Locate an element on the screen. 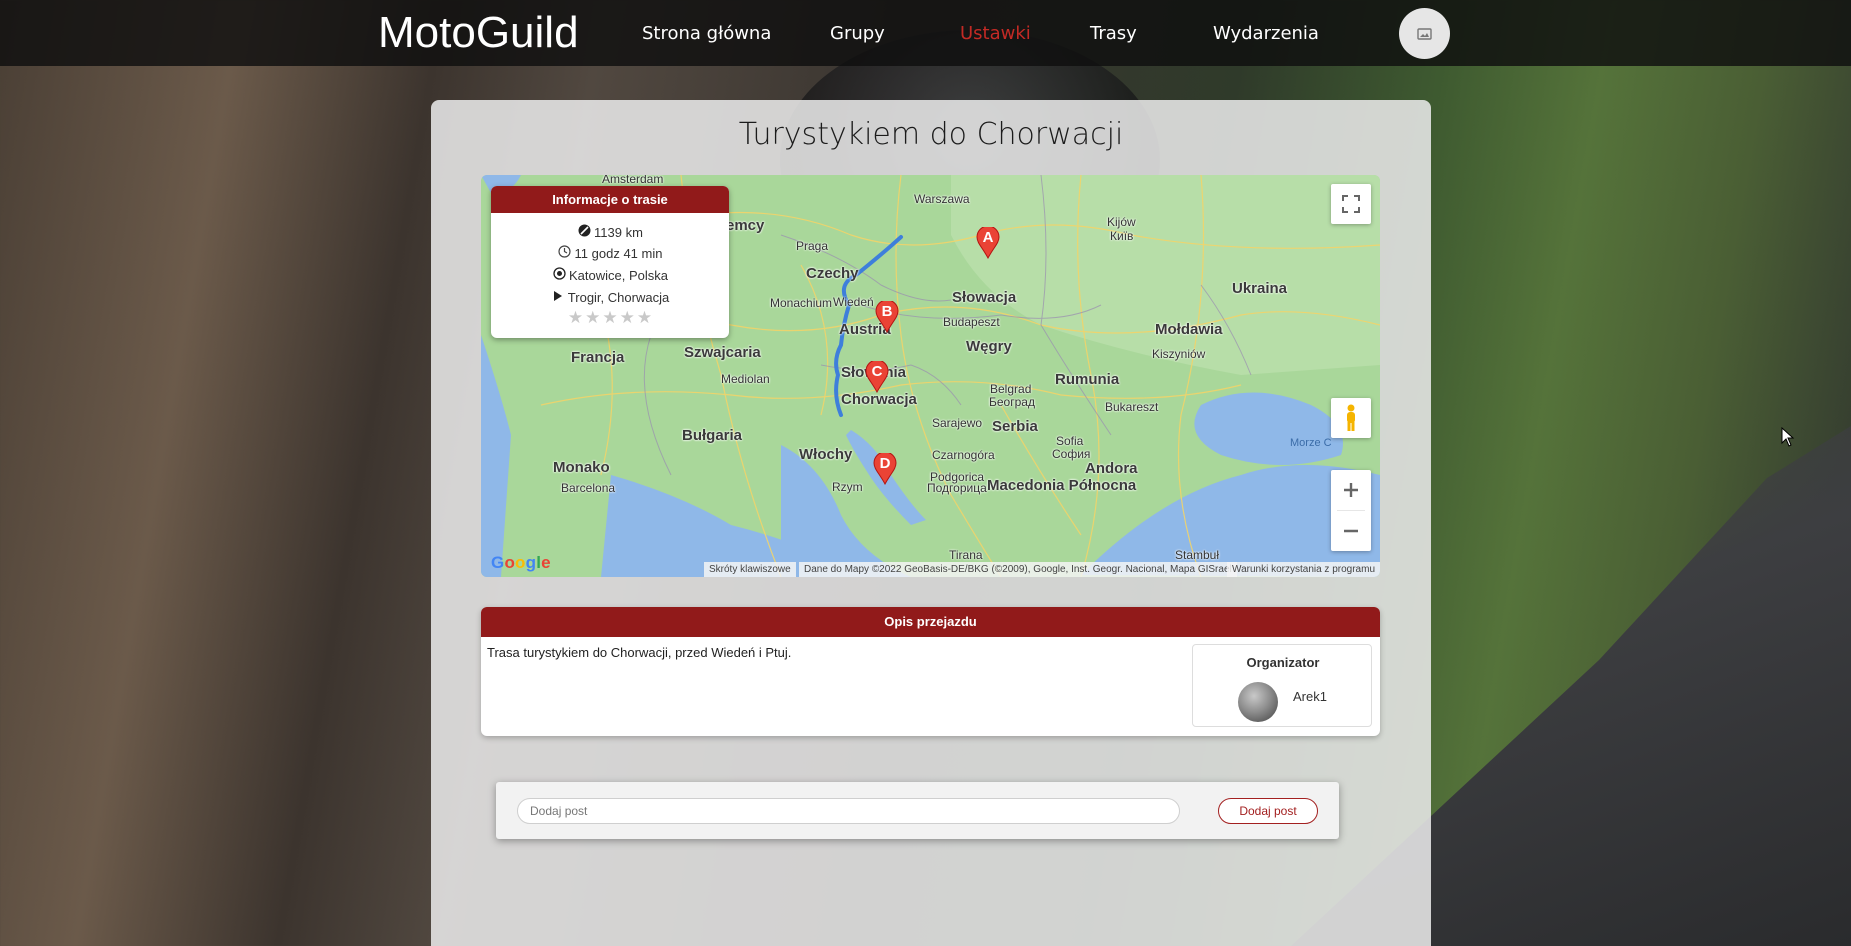 The image size is (1851, 946). organizer-name: Arek1 is located at coordinates (1310, 696).